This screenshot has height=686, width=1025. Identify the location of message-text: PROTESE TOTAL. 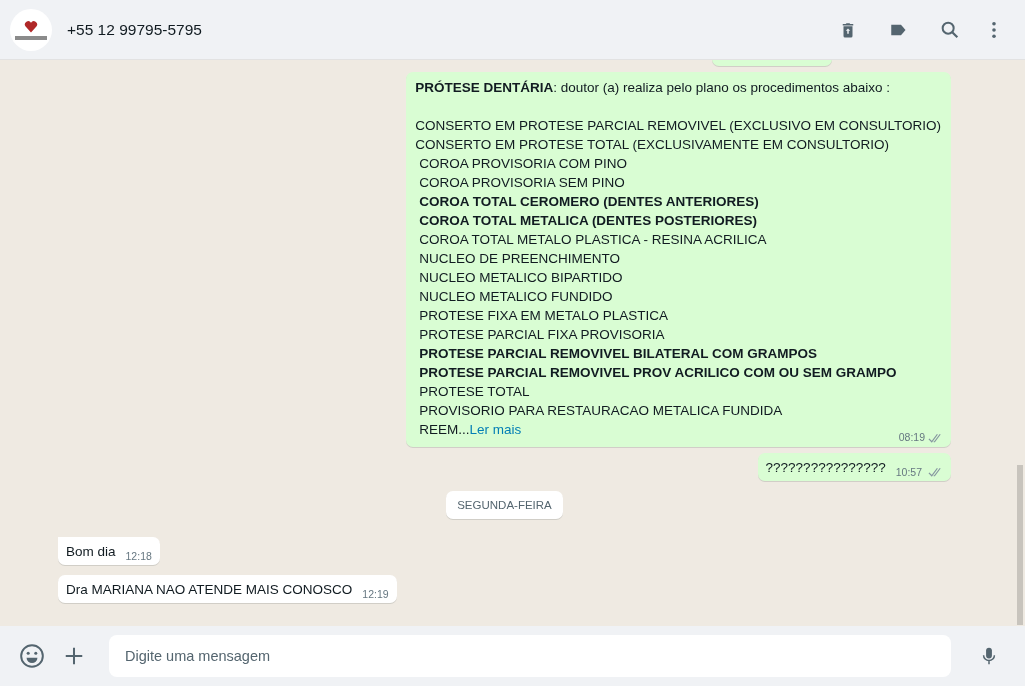
(474, 392).